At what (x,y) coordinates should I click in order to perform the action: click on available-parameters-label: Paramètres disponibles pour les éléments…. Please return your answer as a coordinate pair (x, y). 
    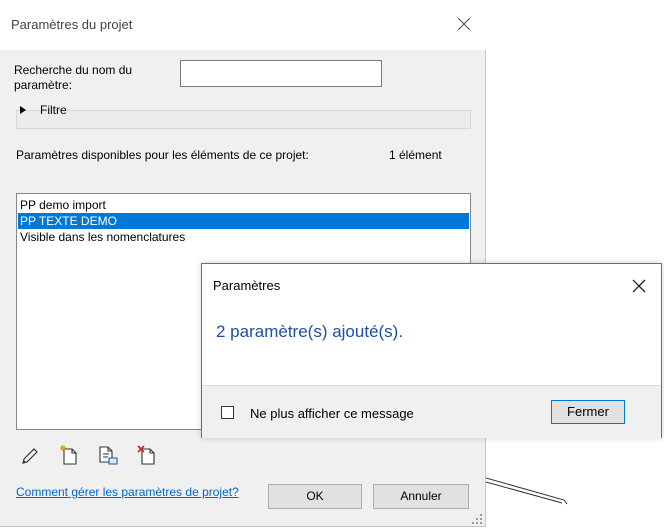
    Looking at the image, I should click on (162, 155).